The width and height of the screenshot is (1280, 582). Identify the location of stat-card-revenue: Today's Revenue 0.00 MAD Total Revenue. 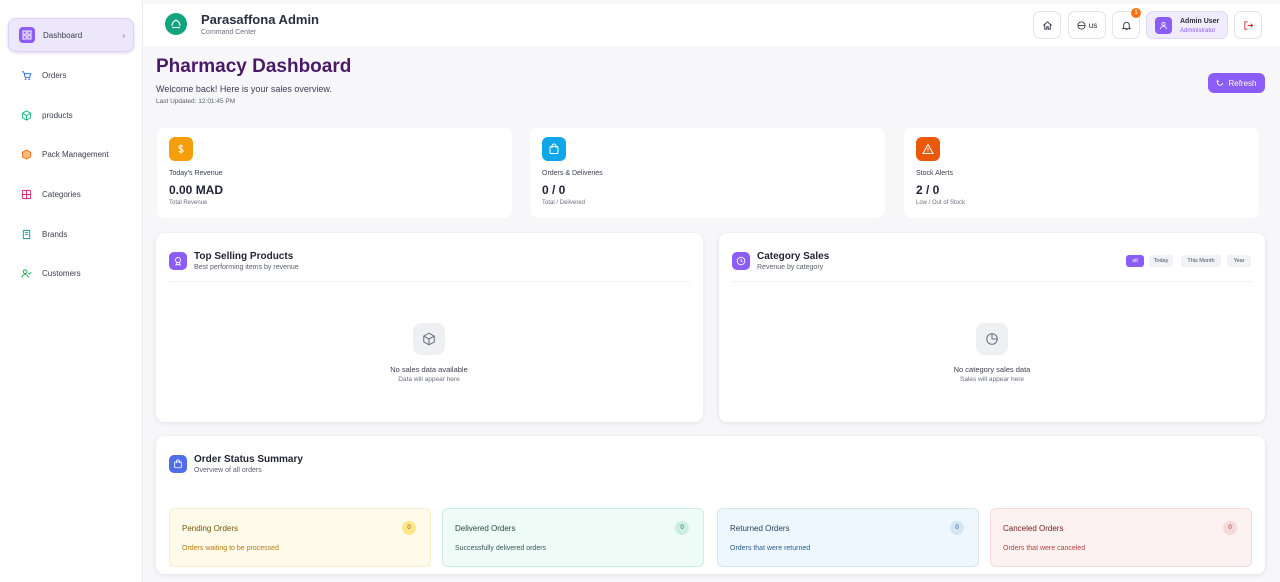
(334, 173).